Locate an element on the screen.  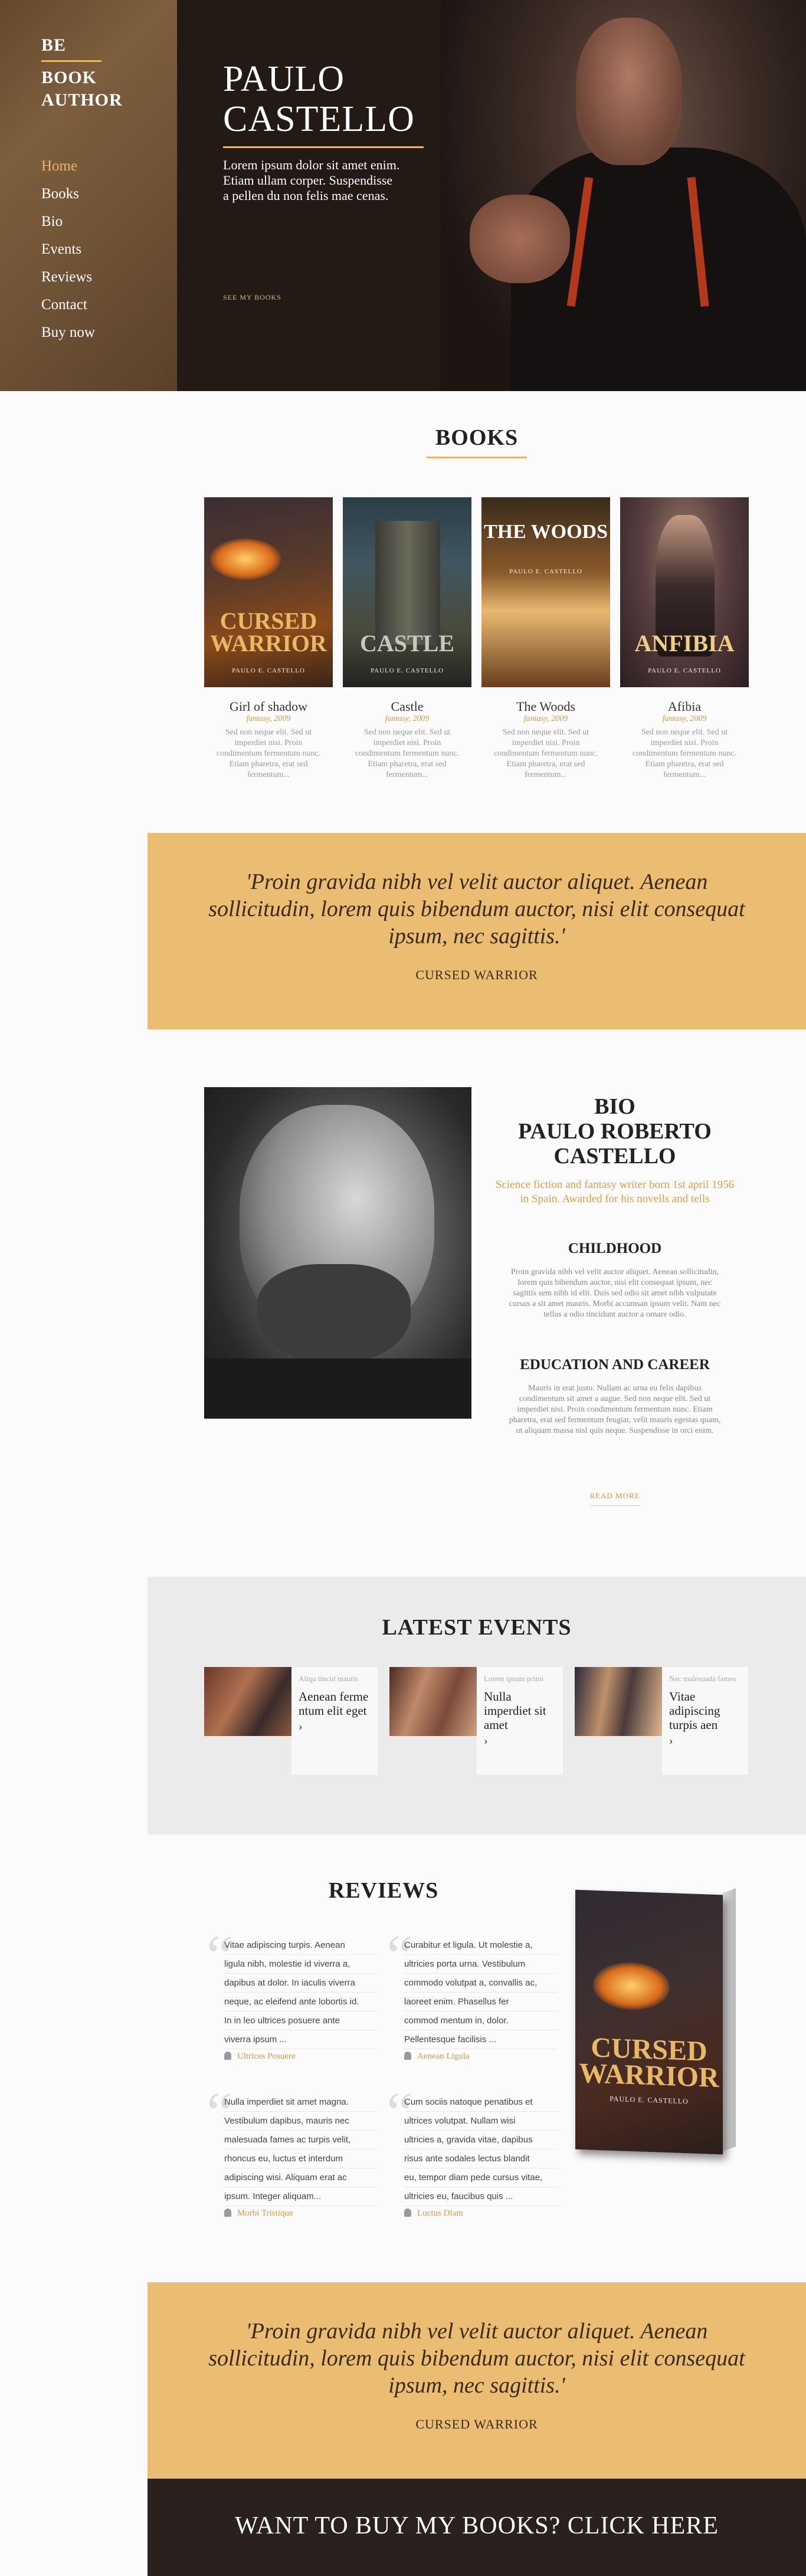
event-title: Vitae adipiscing turpis aen is located at coordinates (705, 1710).